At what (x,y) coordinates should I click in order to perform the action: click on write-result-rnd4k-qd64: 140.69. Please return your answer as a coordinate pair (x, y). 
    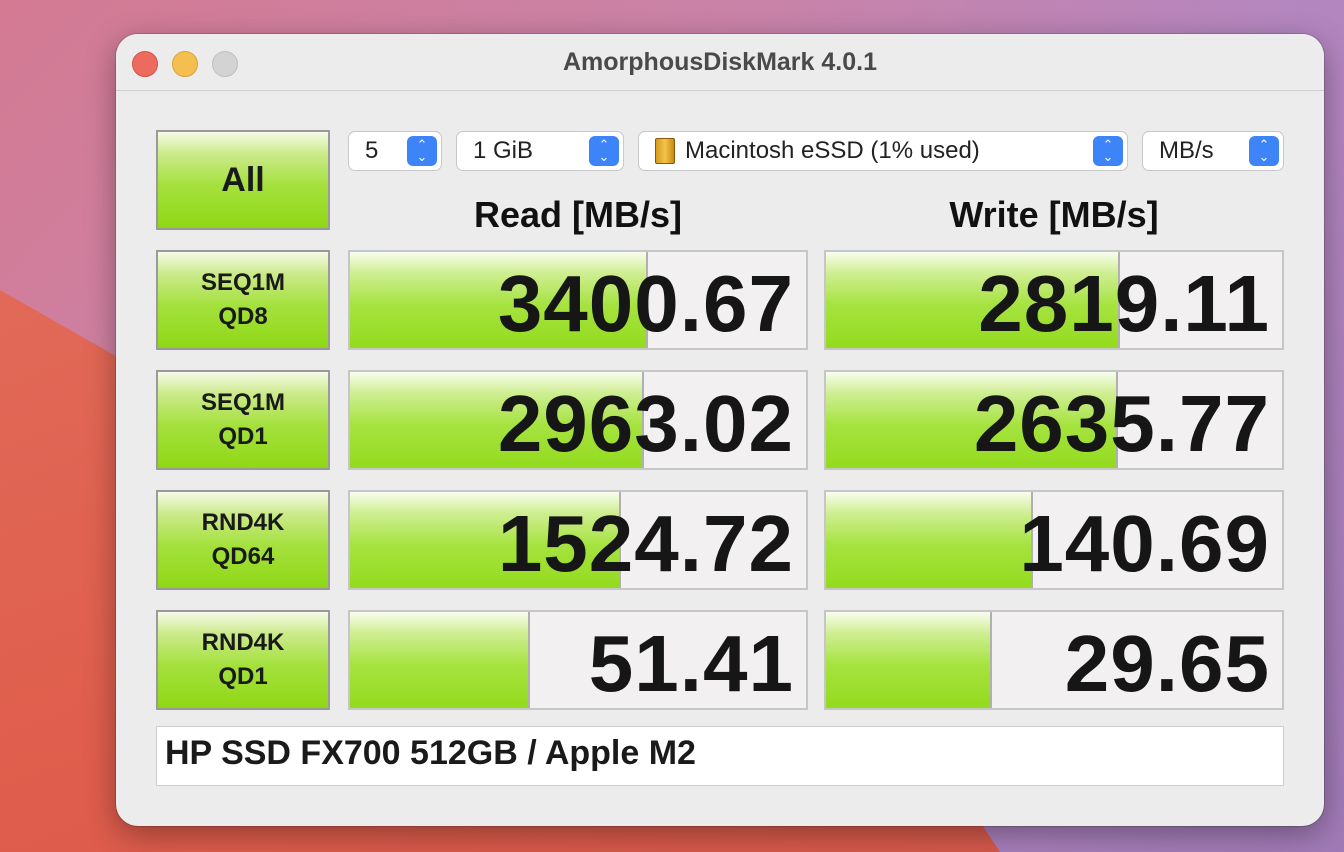
    Looking at the image, I should click on (1054, 540).